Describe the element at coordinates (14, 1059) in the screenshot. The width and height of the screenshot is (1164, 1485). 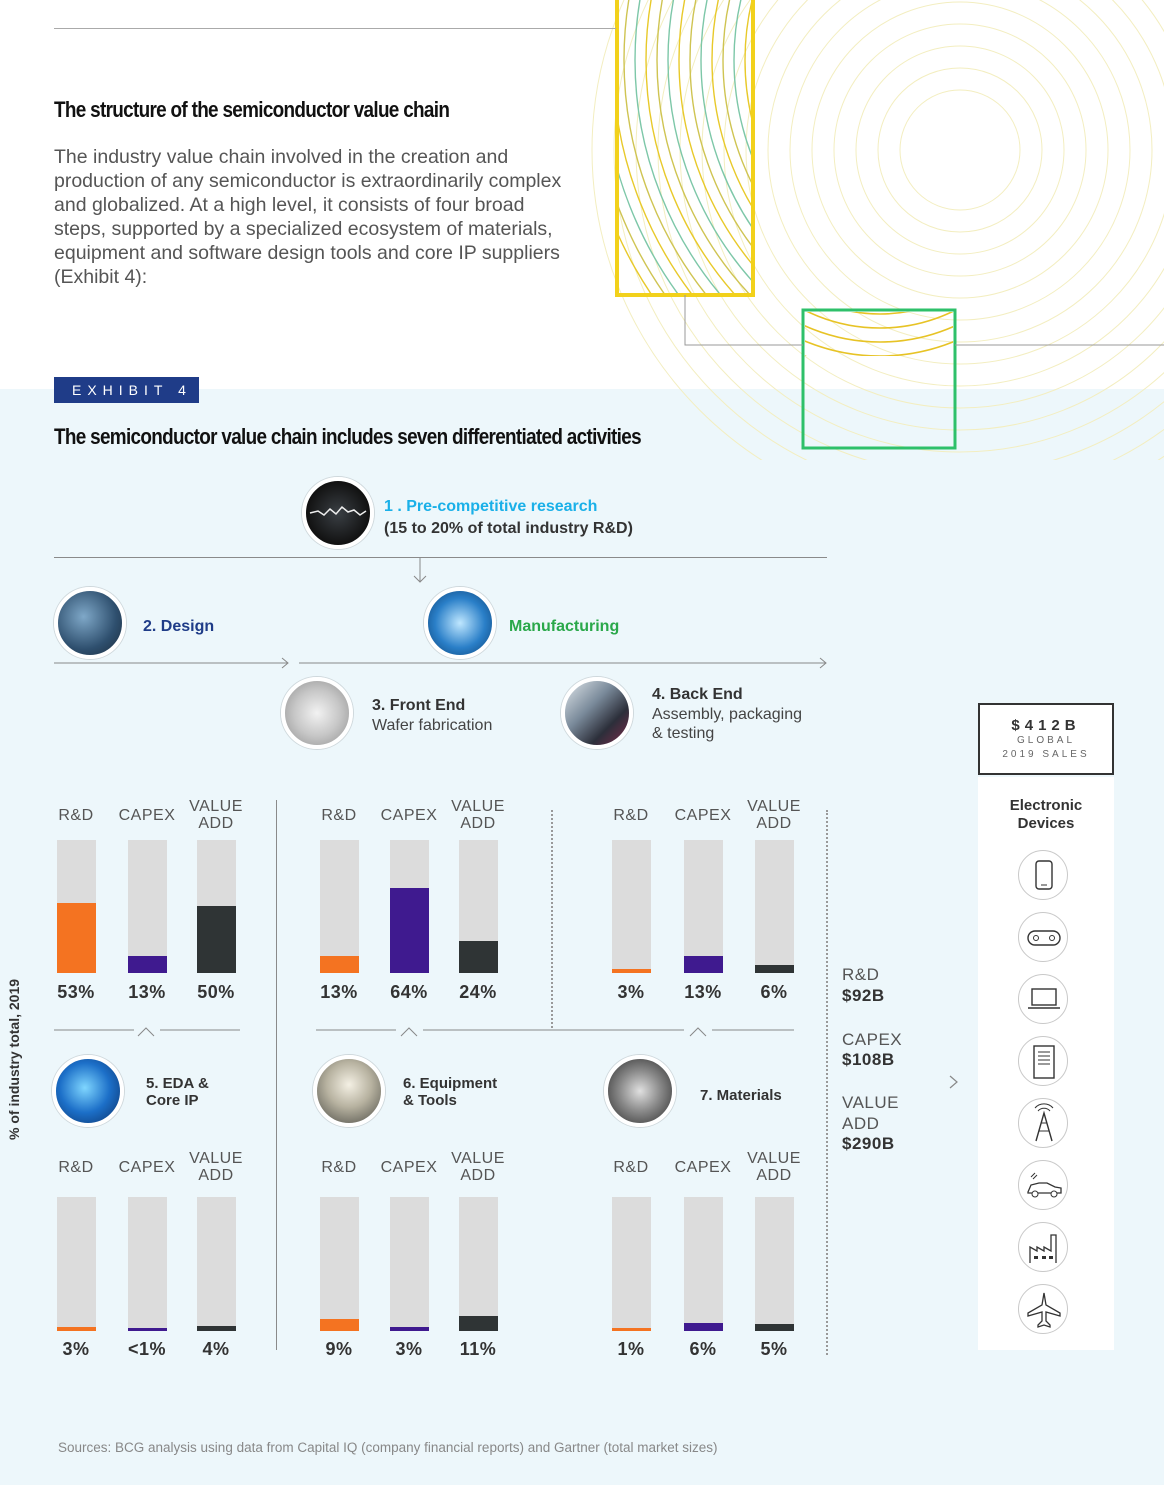
I see `y-axis-label: % of industry total, 2019` at that location.